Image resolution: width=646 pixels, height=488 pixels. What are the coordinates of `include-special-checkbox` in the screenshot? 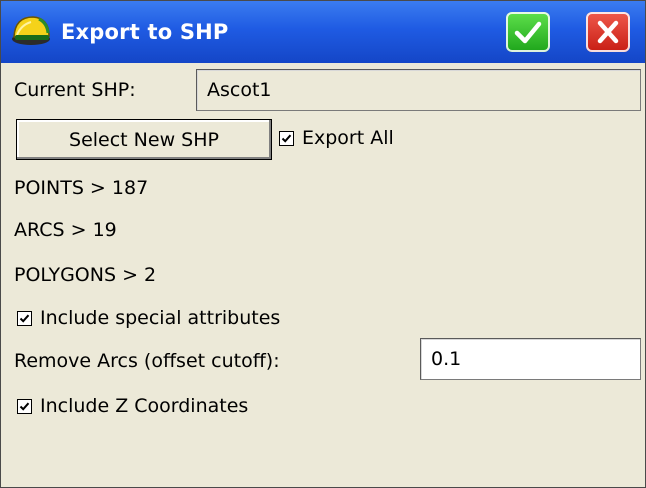 It's located at (24, 318).